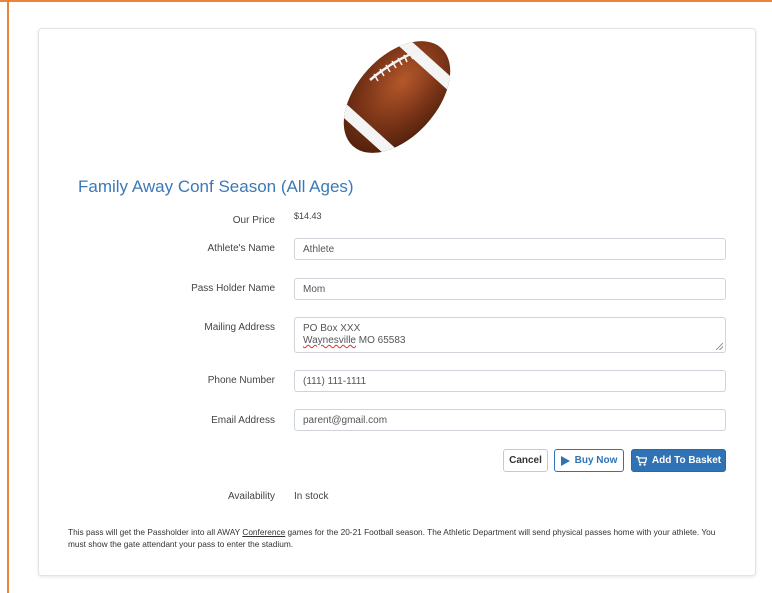  What do you see at coordinates (263, 532) in the screenshot?
I see `conference-link: Conference` at bounding box center [263, 532].